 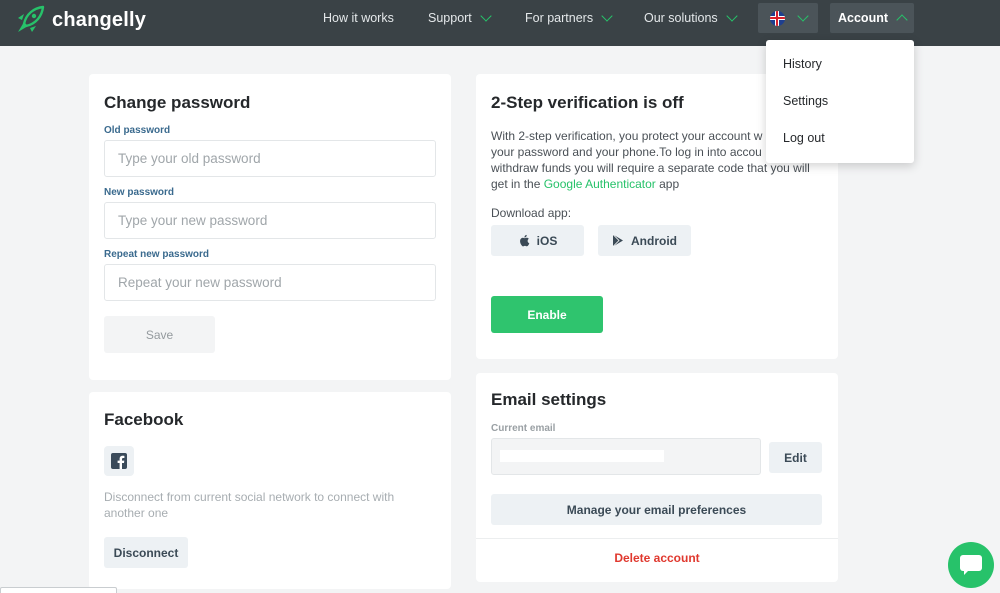 I want to click on manage-email-label: Manage your email preferences, so click(x=656, y=509).